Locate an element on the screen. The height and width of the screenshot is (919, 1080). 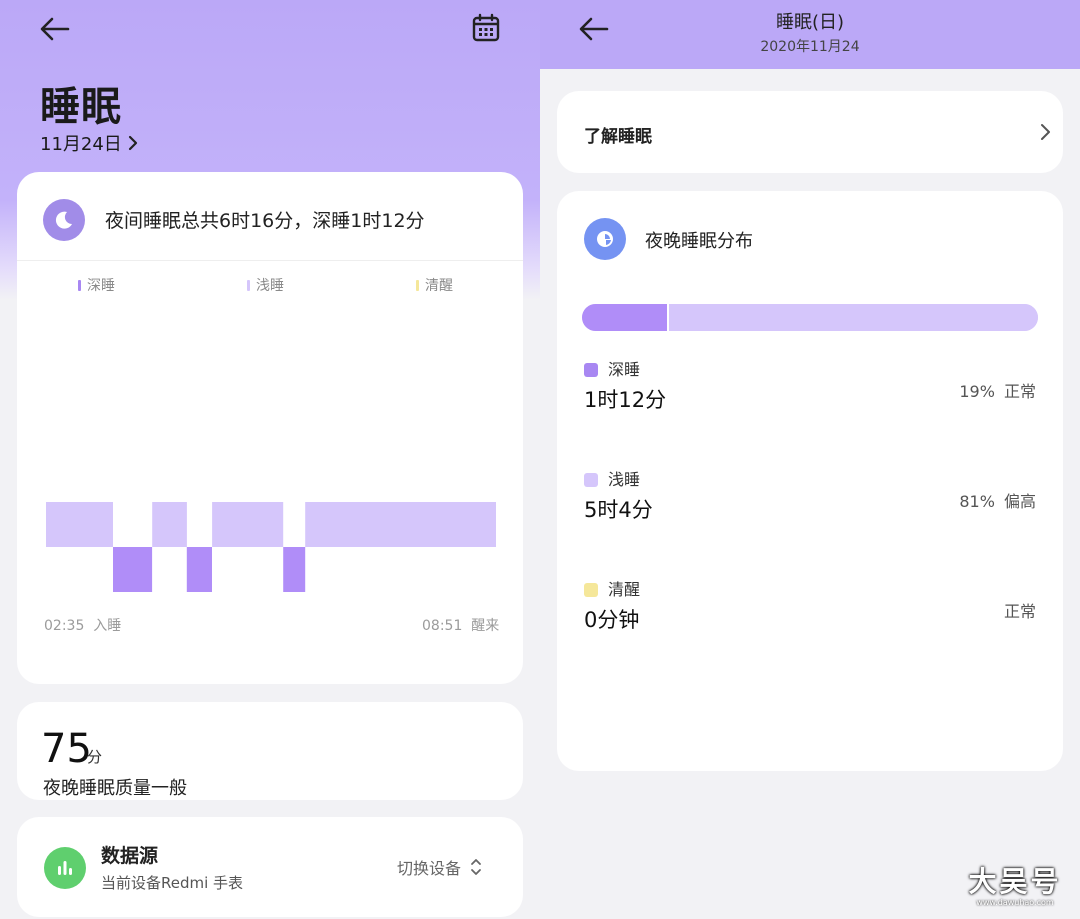
sleep-stage-chart is located at coordinates (271, 547).